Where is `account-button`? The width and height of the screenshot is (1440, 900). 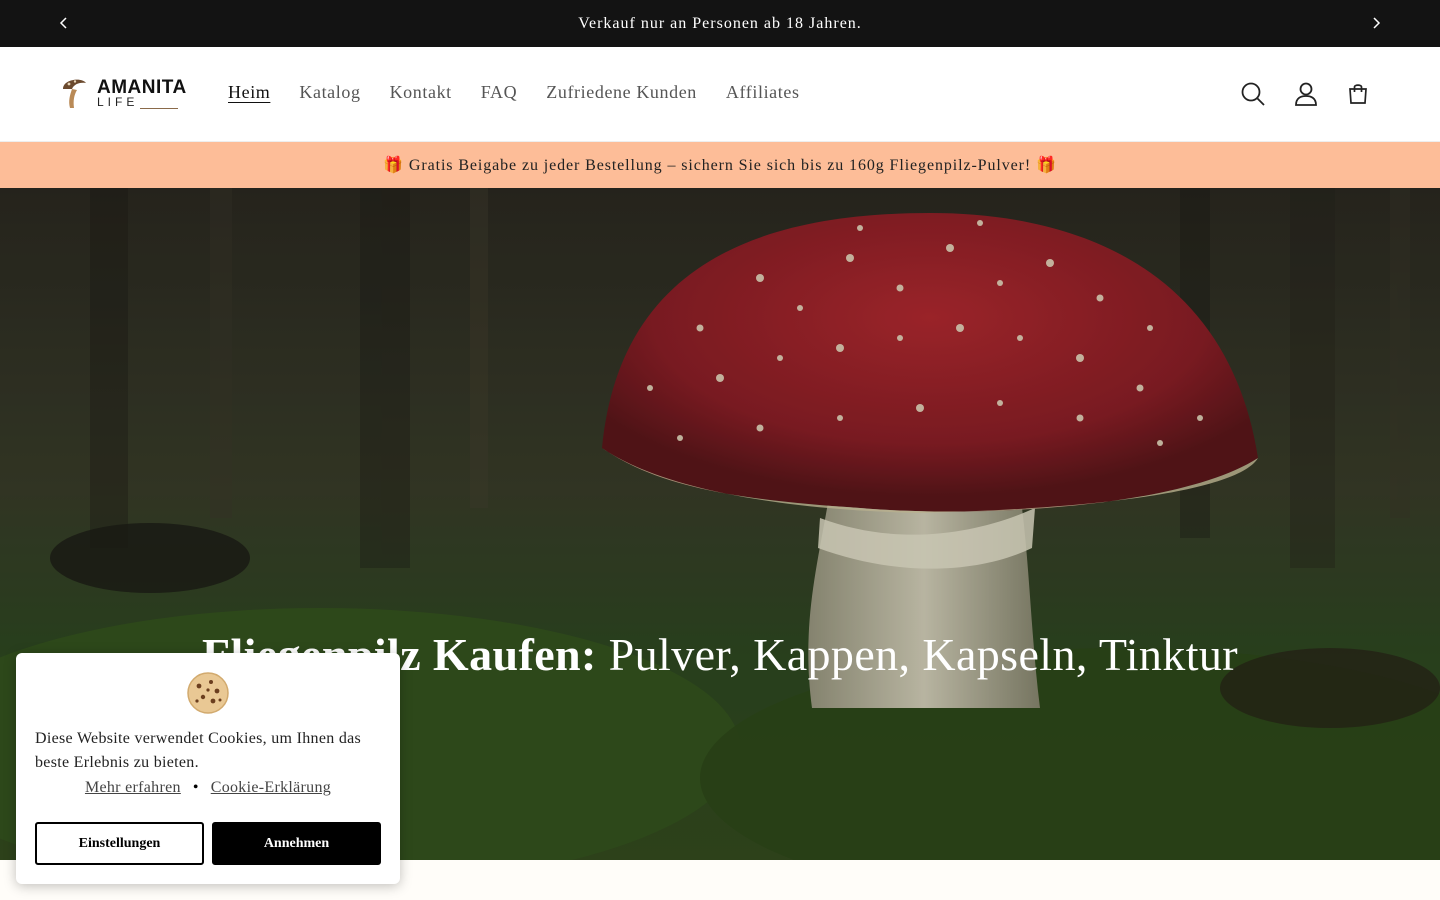 account-button is located at coordinates (1306, 94).